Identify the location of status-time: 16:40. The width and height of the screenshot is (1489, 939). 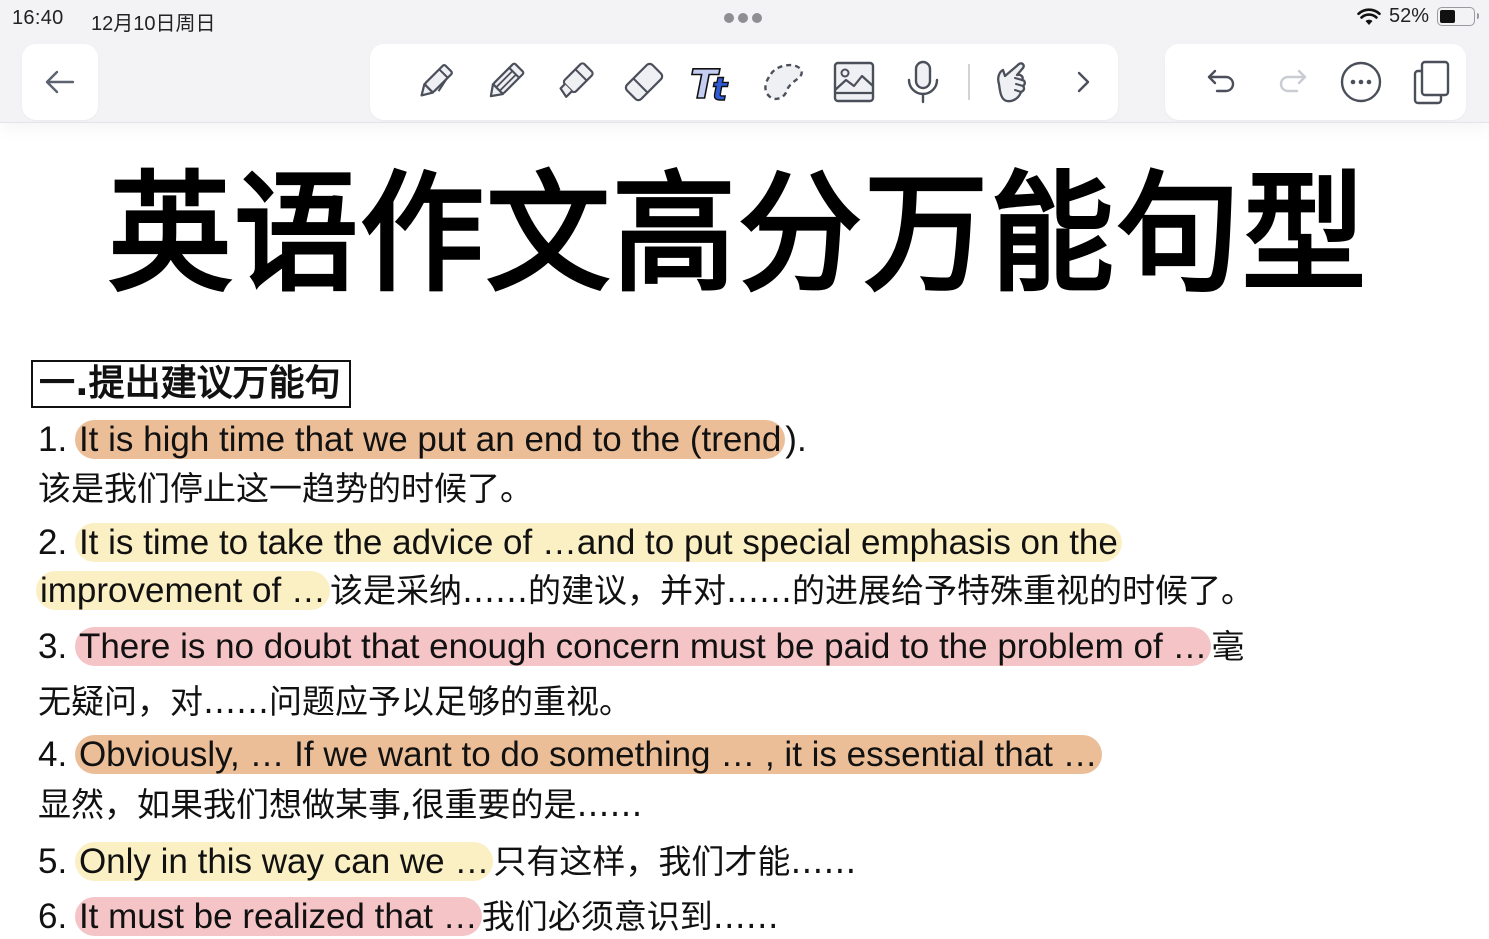
(38, 18).